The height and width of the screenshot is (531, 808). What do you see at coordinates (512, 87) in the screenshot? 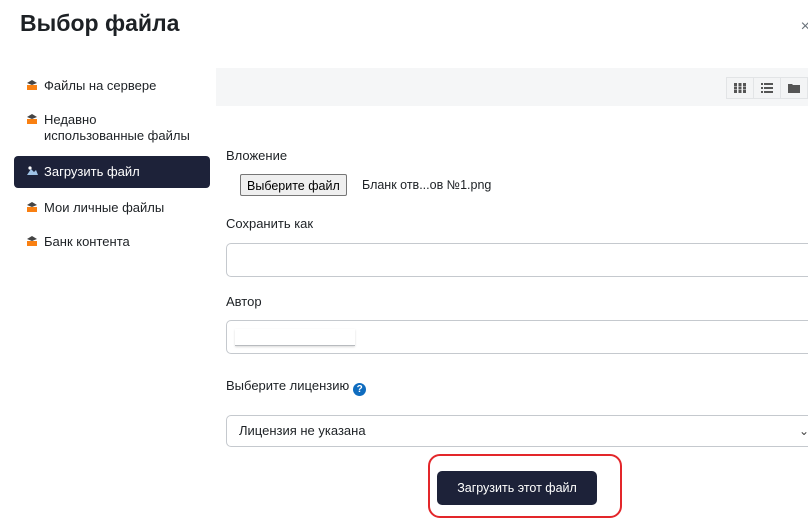
I see `view-toolbar` at bounding box center [512, 87].